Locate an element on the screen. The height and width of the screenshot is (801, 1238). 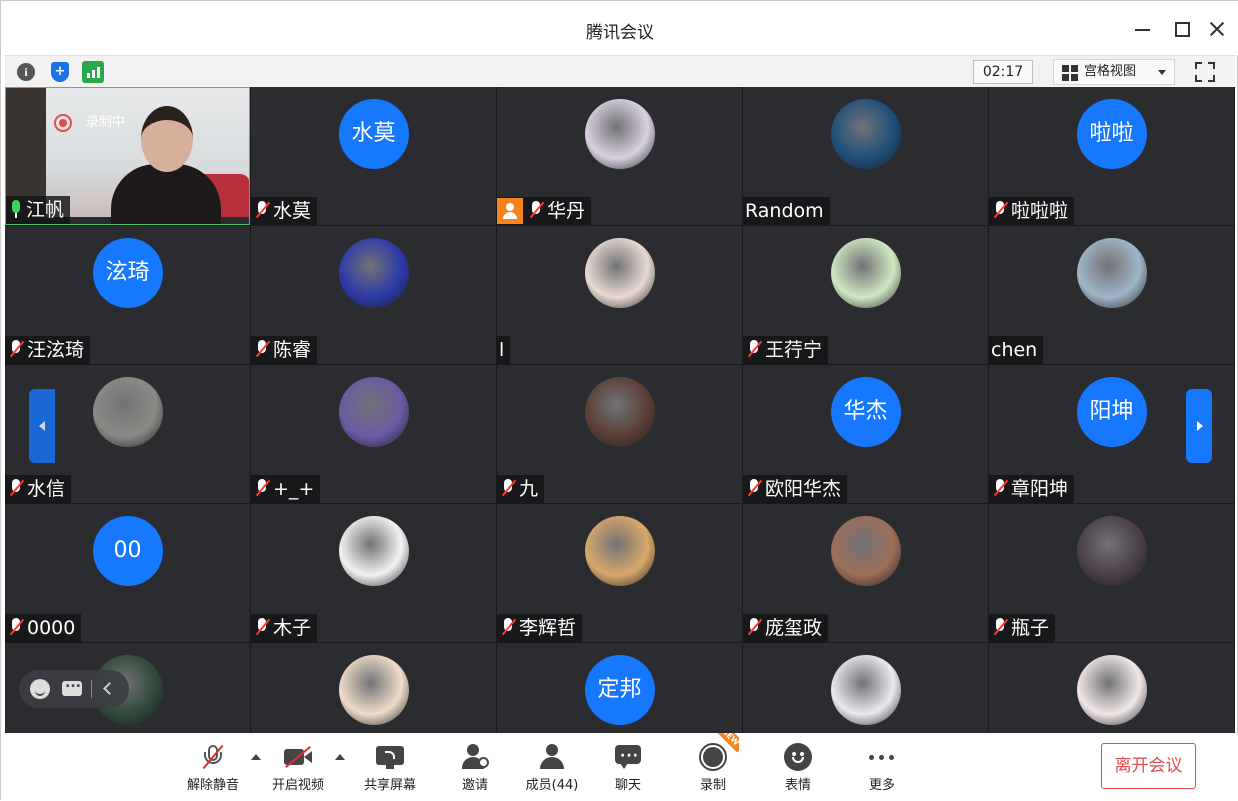
participant-name: 庞玺政 is located at coordinates (794, 628).